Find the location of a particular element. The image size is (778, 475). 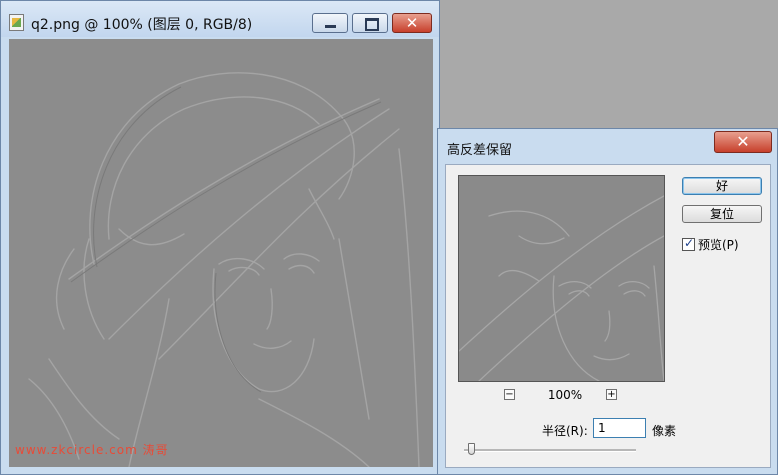

plus-icon: + is located at coordinates (611, 394).